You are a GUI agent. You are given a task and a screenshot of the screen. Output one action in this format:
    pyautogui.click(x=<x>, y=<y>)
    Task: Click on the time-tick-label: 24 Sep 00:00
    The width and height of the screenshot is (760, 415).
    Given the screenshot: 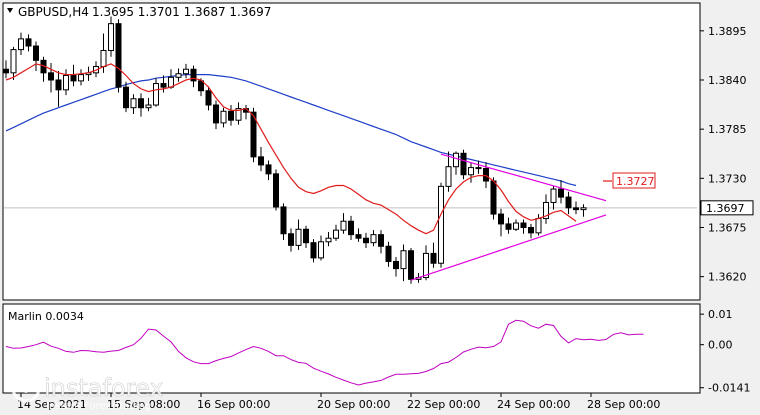 What is the action you would take?
    pyautogui.click(x=533, y=404)
    